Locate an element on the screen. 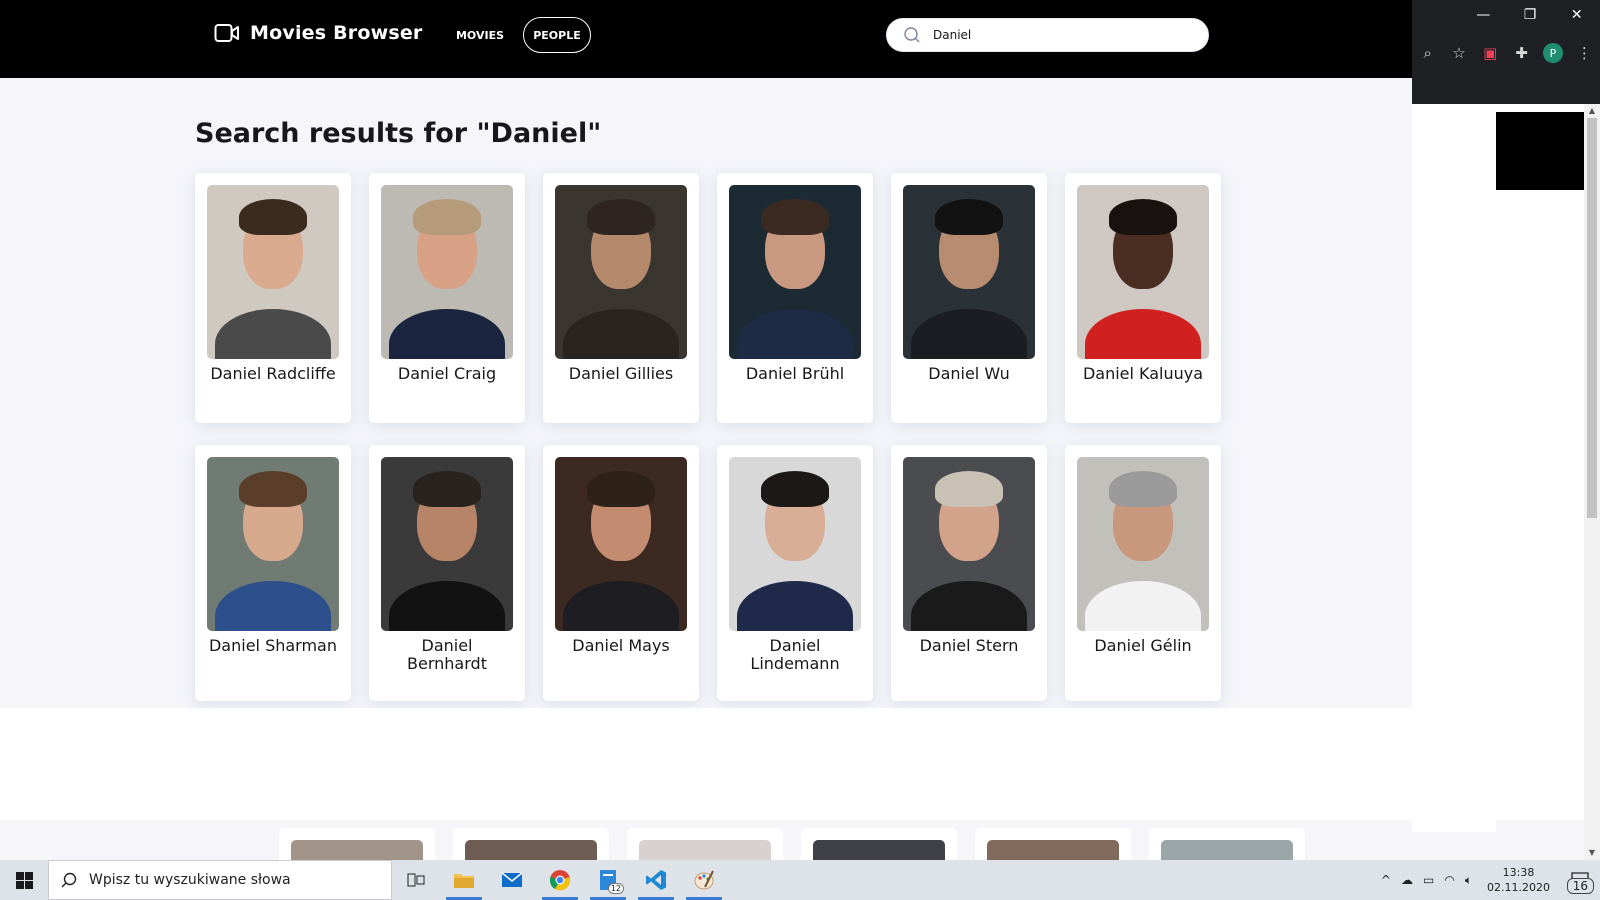 This screenshot has height=900, width=1600. window-controls: — ❐ ✕ is located at coordinates (1530, 15).